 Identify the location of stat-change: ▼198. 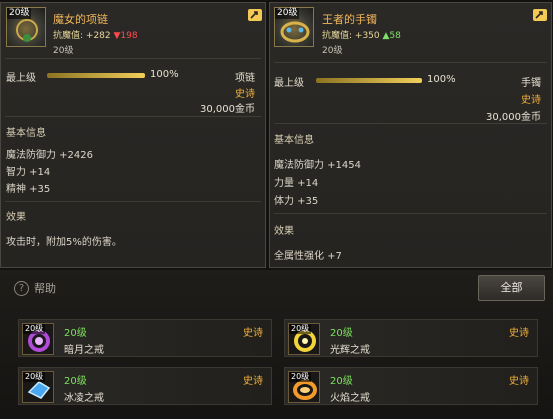
(125, 36).